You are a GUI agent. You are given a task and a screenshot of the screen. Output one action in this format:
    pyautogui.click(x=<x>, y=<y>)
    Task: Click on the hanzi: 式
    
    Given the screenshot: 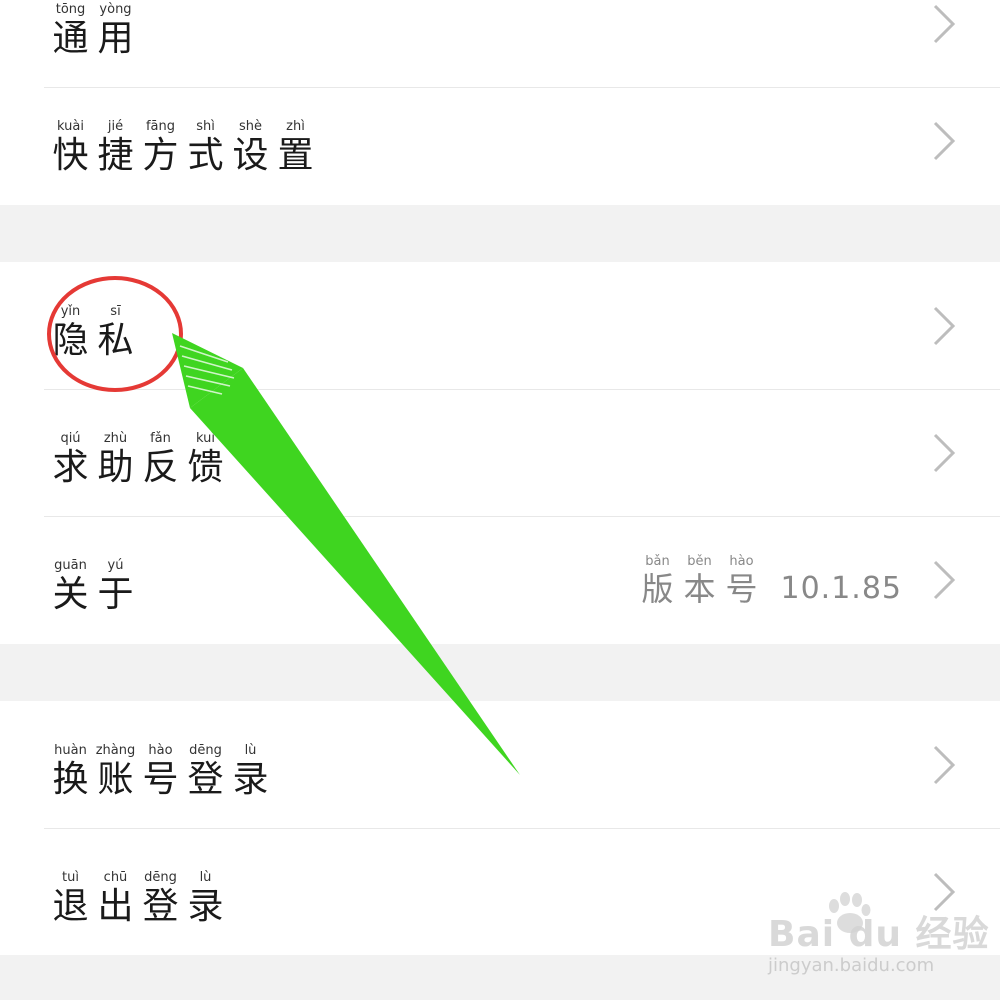 What is the action you would take?
    pyautogui.click(x=205, y=155)
    